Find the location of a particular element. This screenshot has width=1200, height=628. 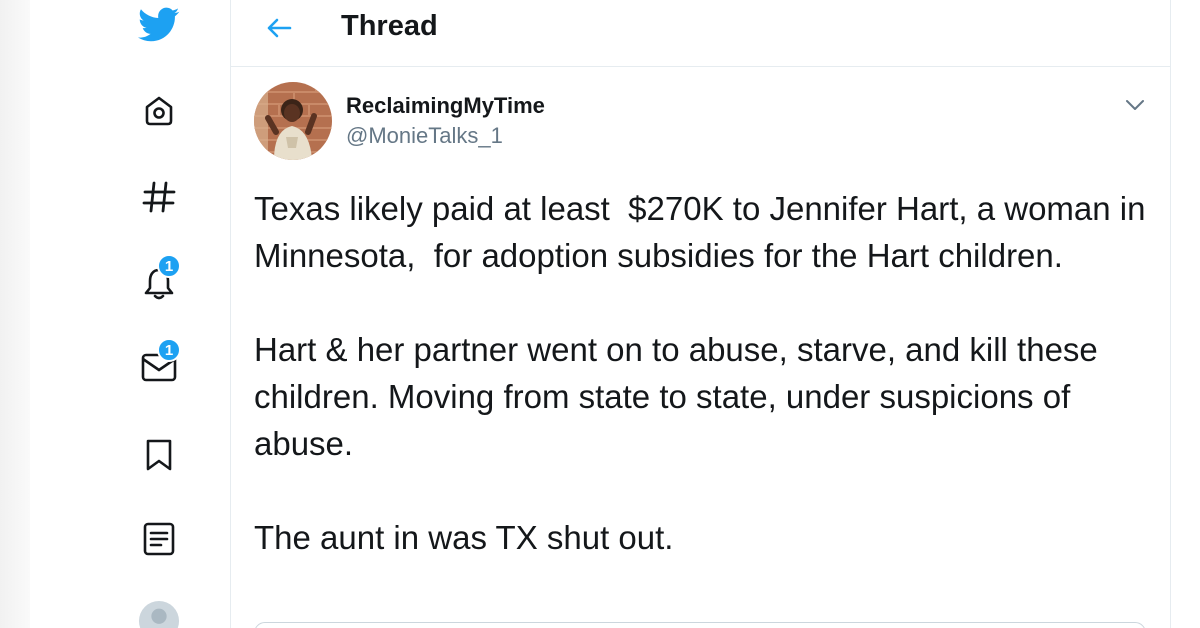

notifications-bell-icon: 1 is located at coordinates (159, 279).